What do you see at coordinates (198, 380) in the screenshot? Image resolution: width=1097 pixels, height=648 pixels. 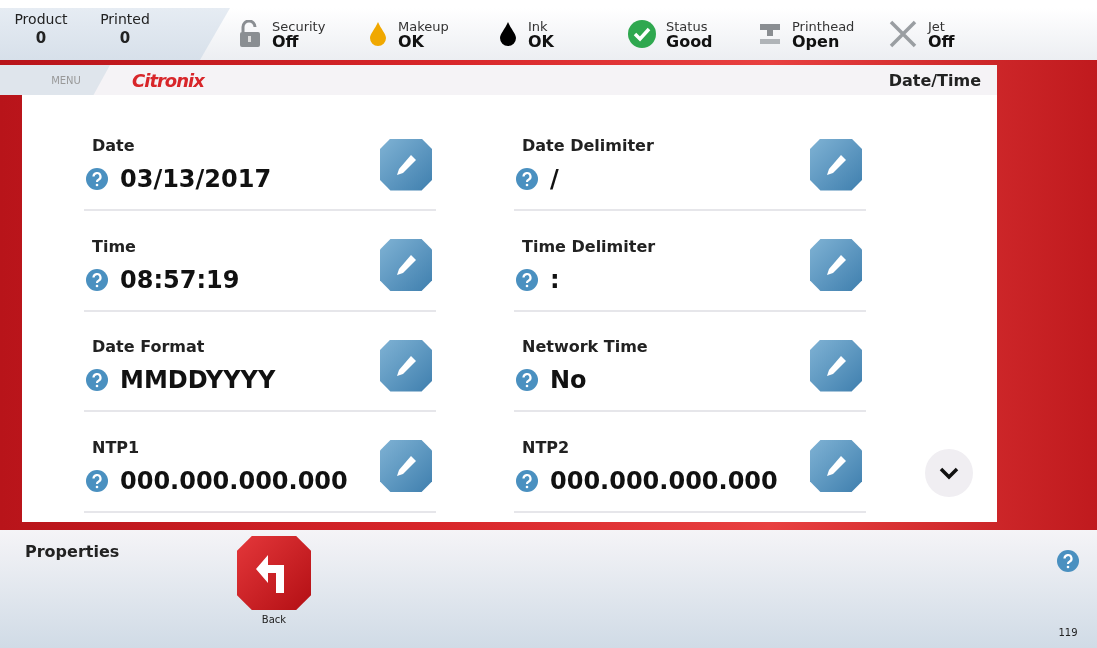 I see `field-value: MMDDYYYY` at bounding box center [198, 380].